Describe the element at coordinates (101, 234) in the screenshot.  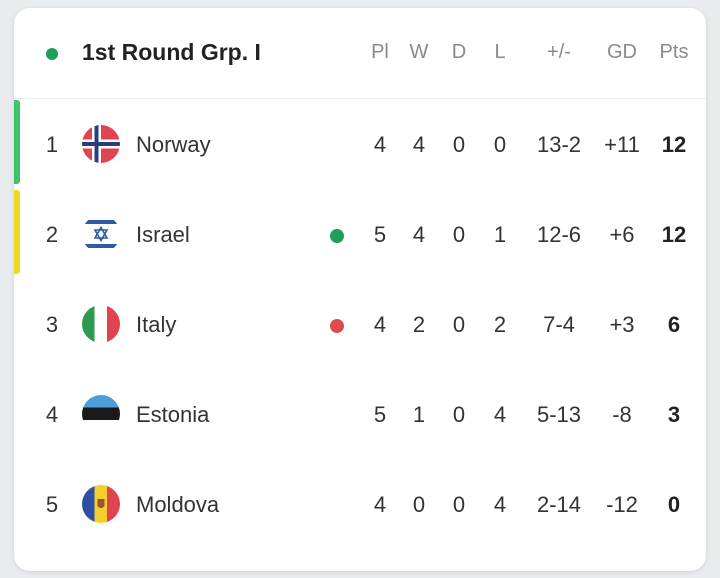
I see `israel-flag-icon` at that location.